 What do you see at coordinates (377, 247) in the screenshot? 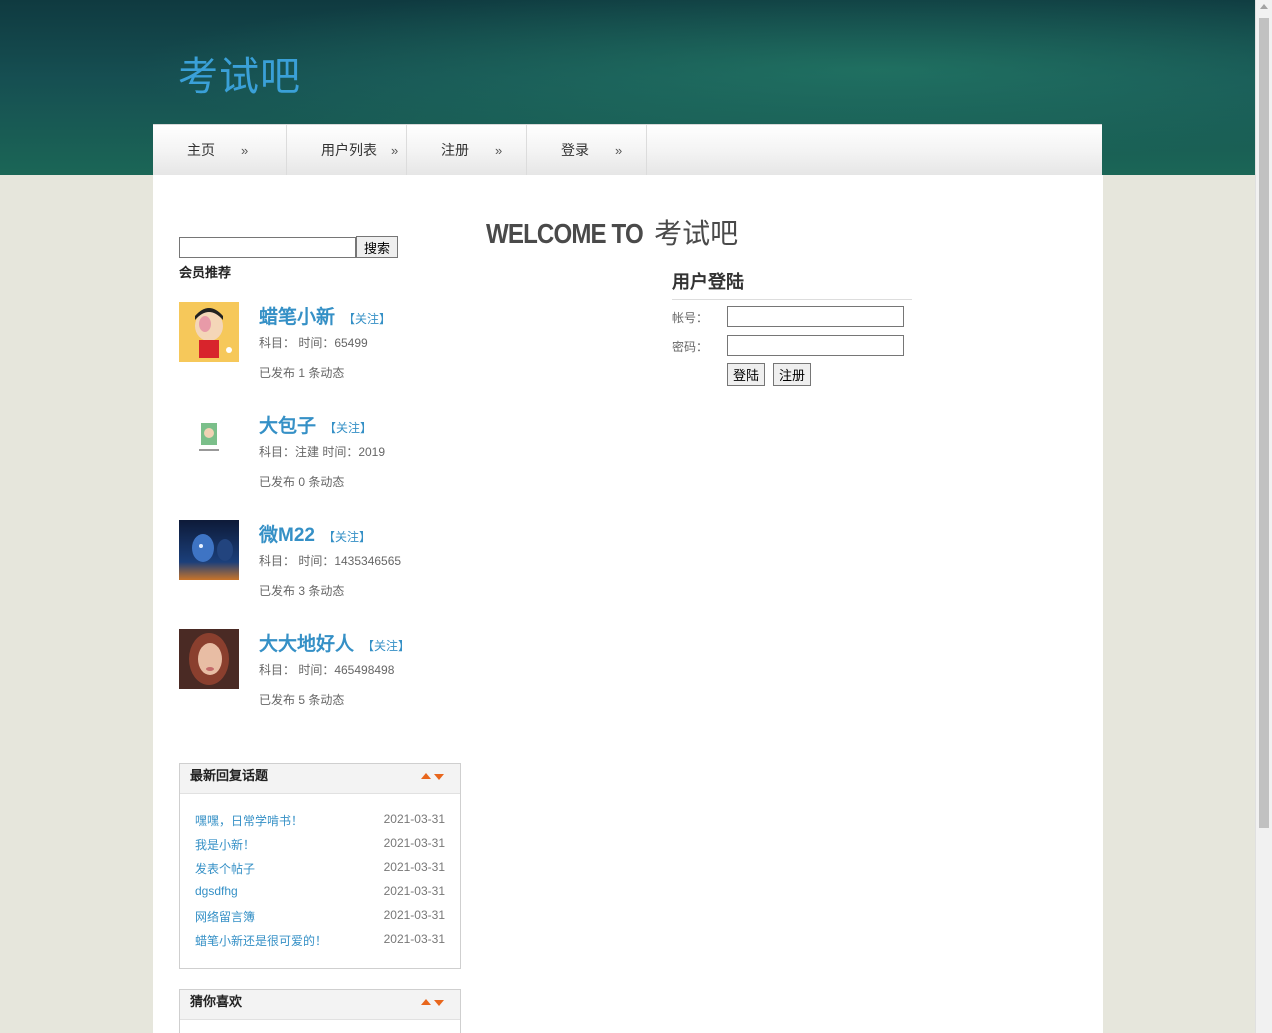
I see `search-button: 搜索` at bounding box center [377, 247].